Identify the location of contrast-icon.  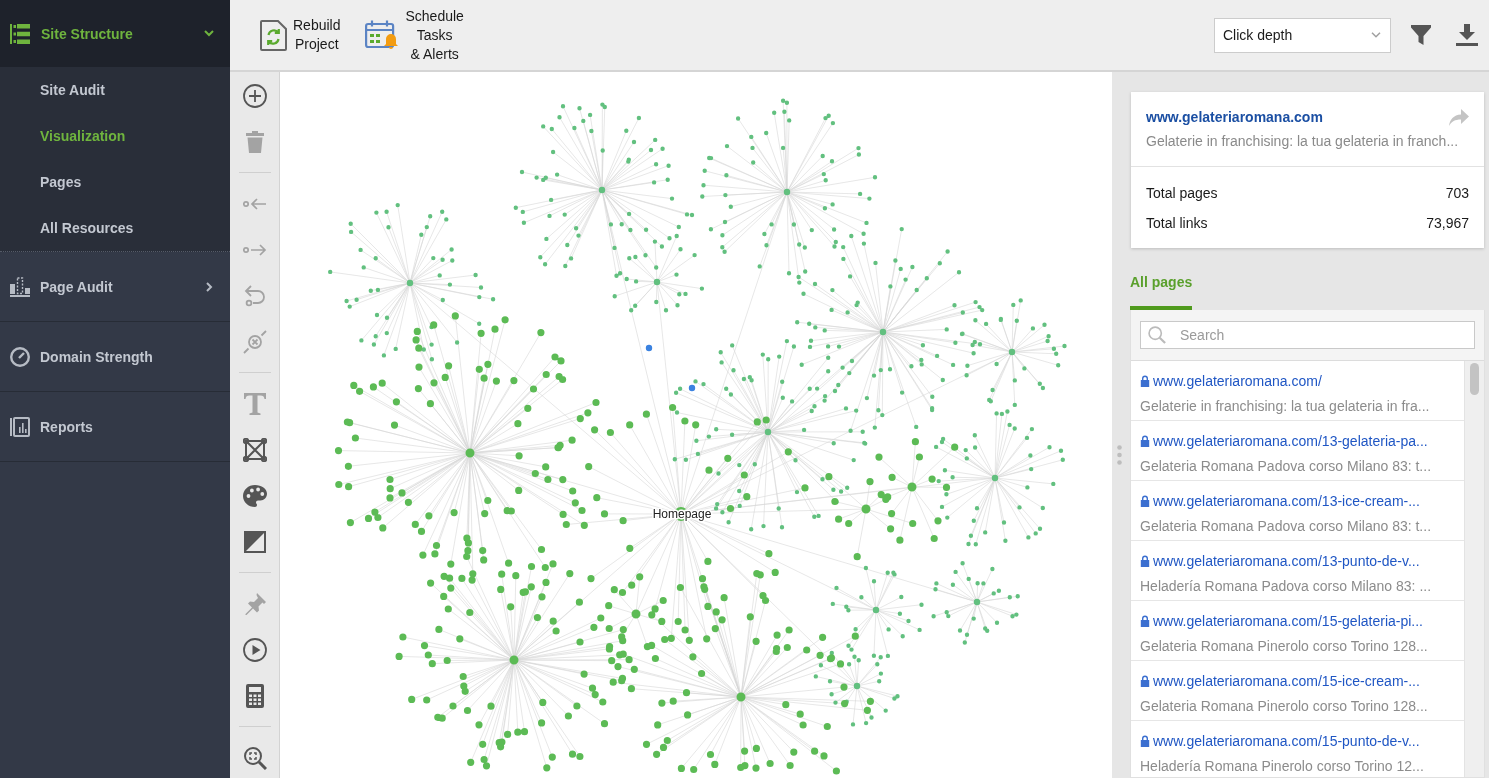
(254, 542).